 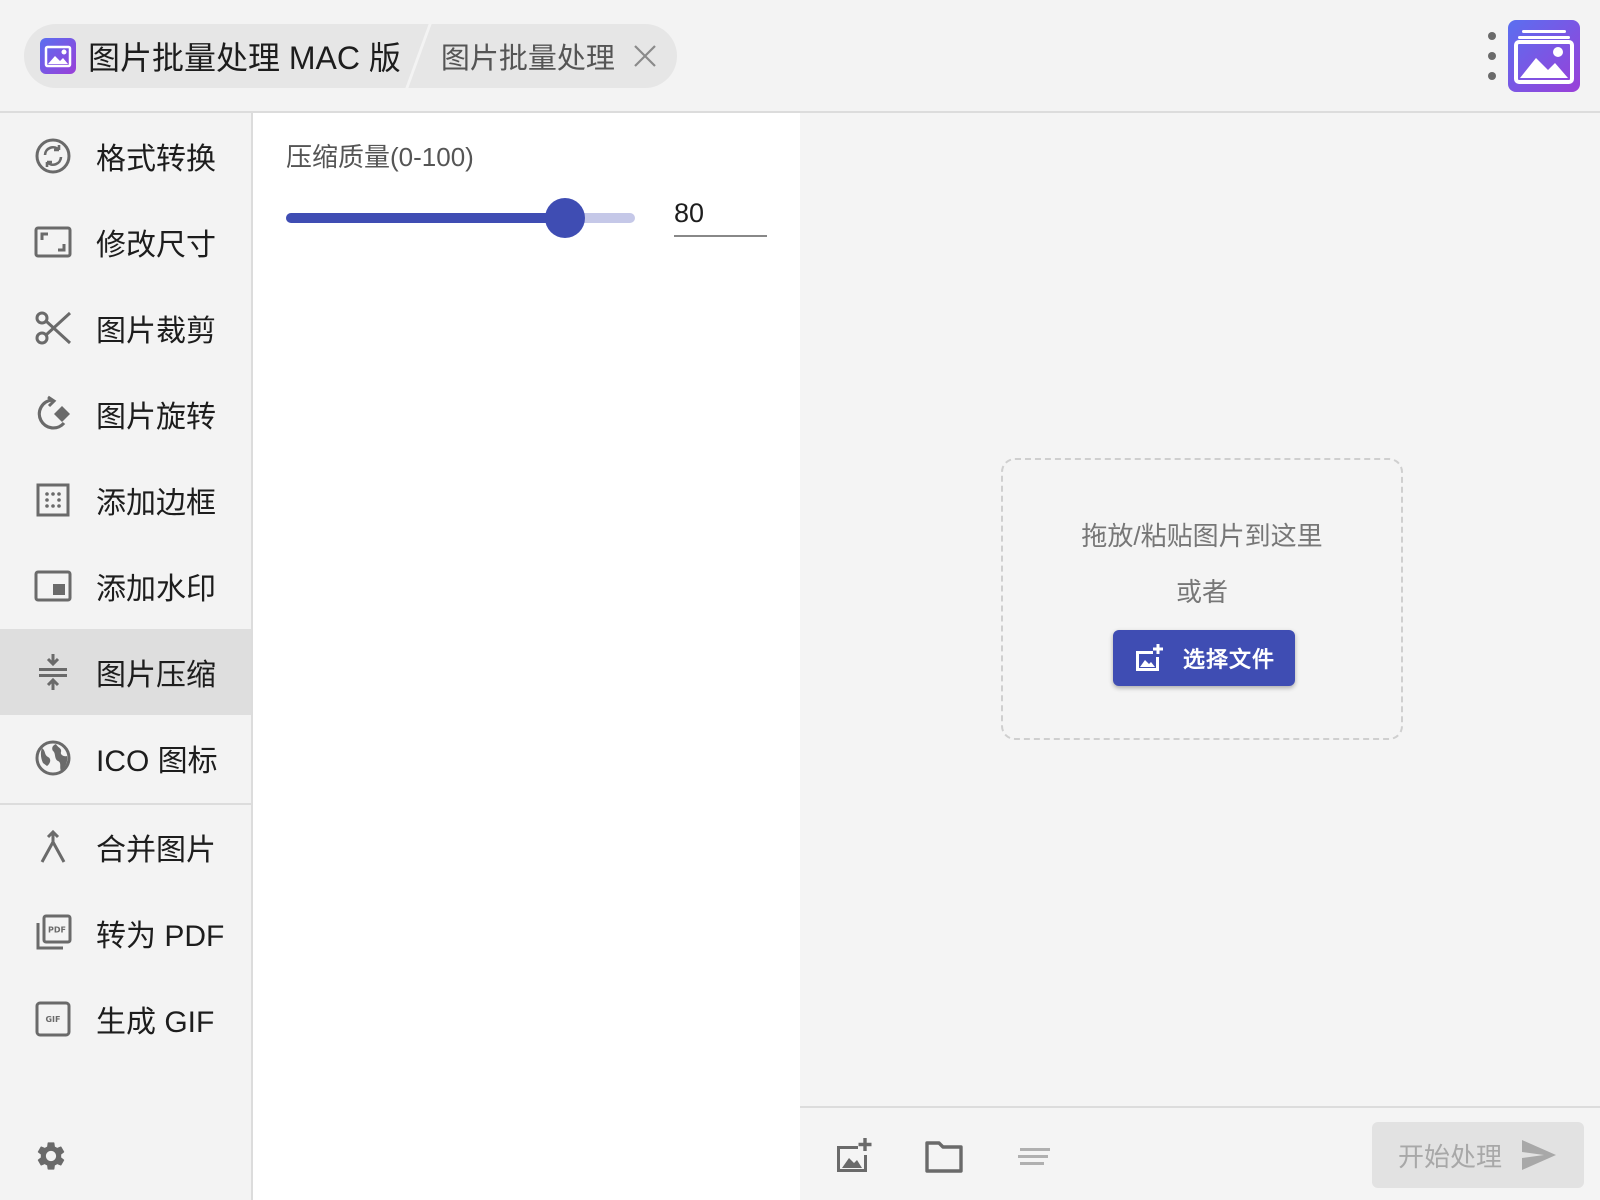 I want to click on quality-slider-thumb, so click(x=565, y=218).